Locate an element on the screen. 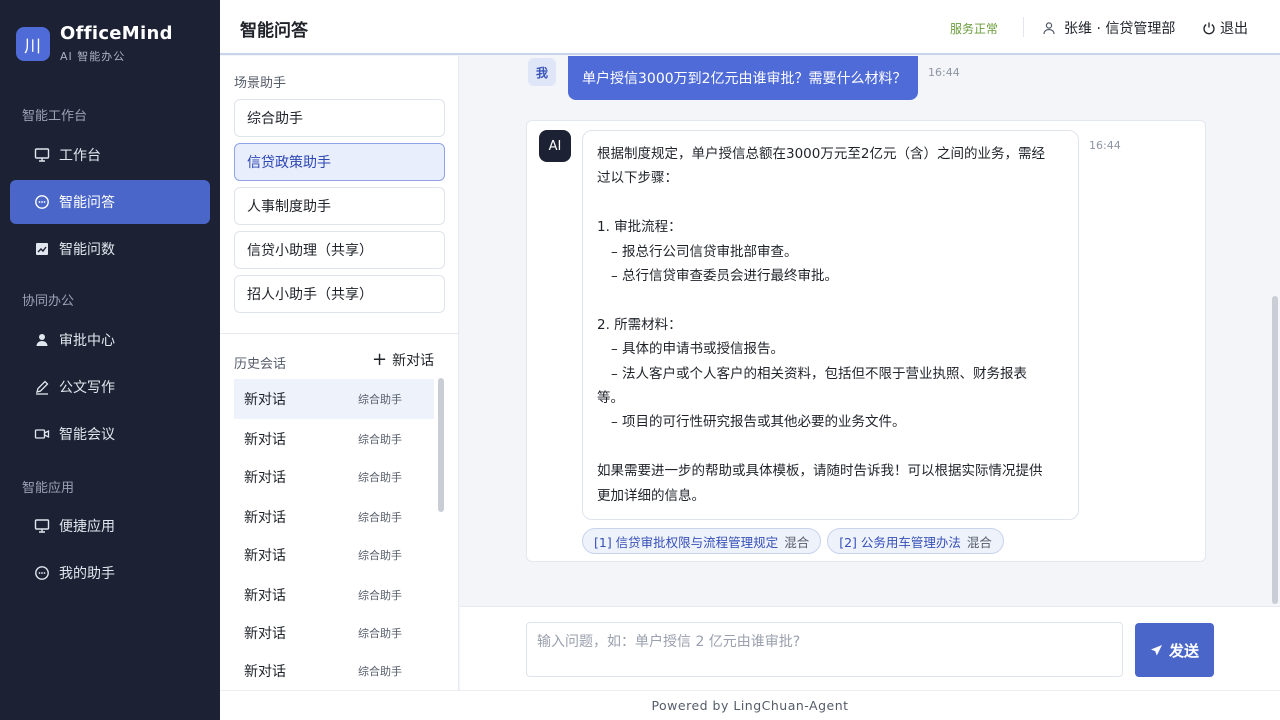 This screenshot has height=720, width=1280. sidebar-item-quick-apps: 便捷应用 is located at coordinates (110, 526).